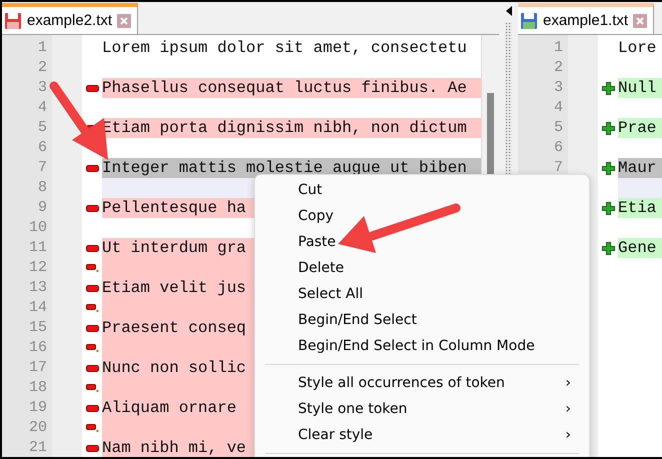 Image resolution: width=662 pixels, height=459 pixels. What do you see at coordinates (37, 427) in the screenshot?
I see `line-number: 20` at bounding box center [37, 427].